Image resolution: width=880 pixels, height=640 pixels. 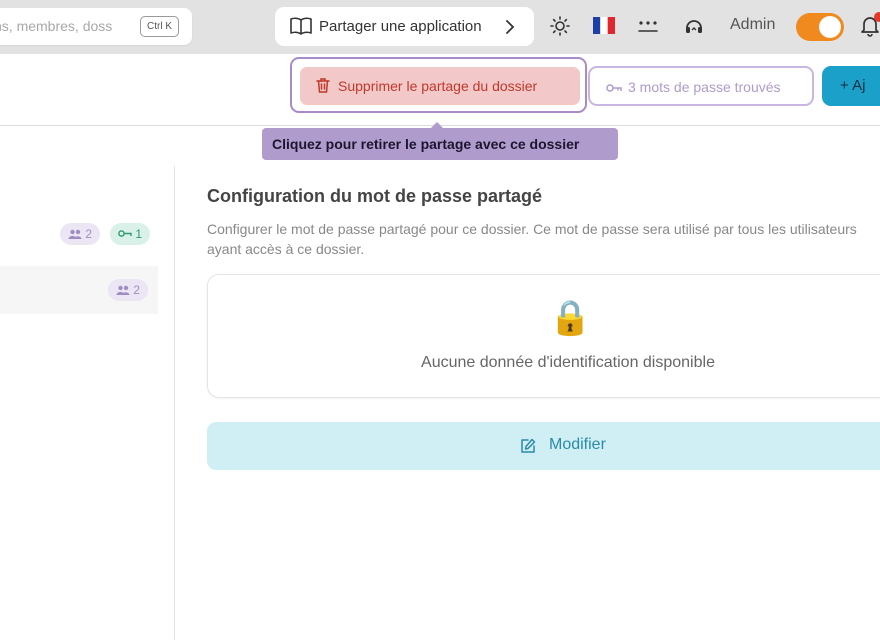 What do you see at coordinates (437, 125) in the screenshot?
I see `tooltip-arrow` at bounding box center [437, 125].